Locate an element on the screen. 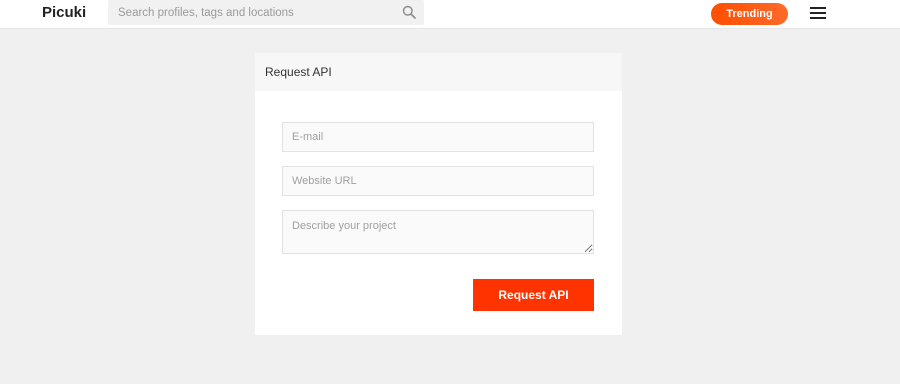 The image size is (900, 384). top-bar: Picuki Trending is located at coordinates (450, 14).